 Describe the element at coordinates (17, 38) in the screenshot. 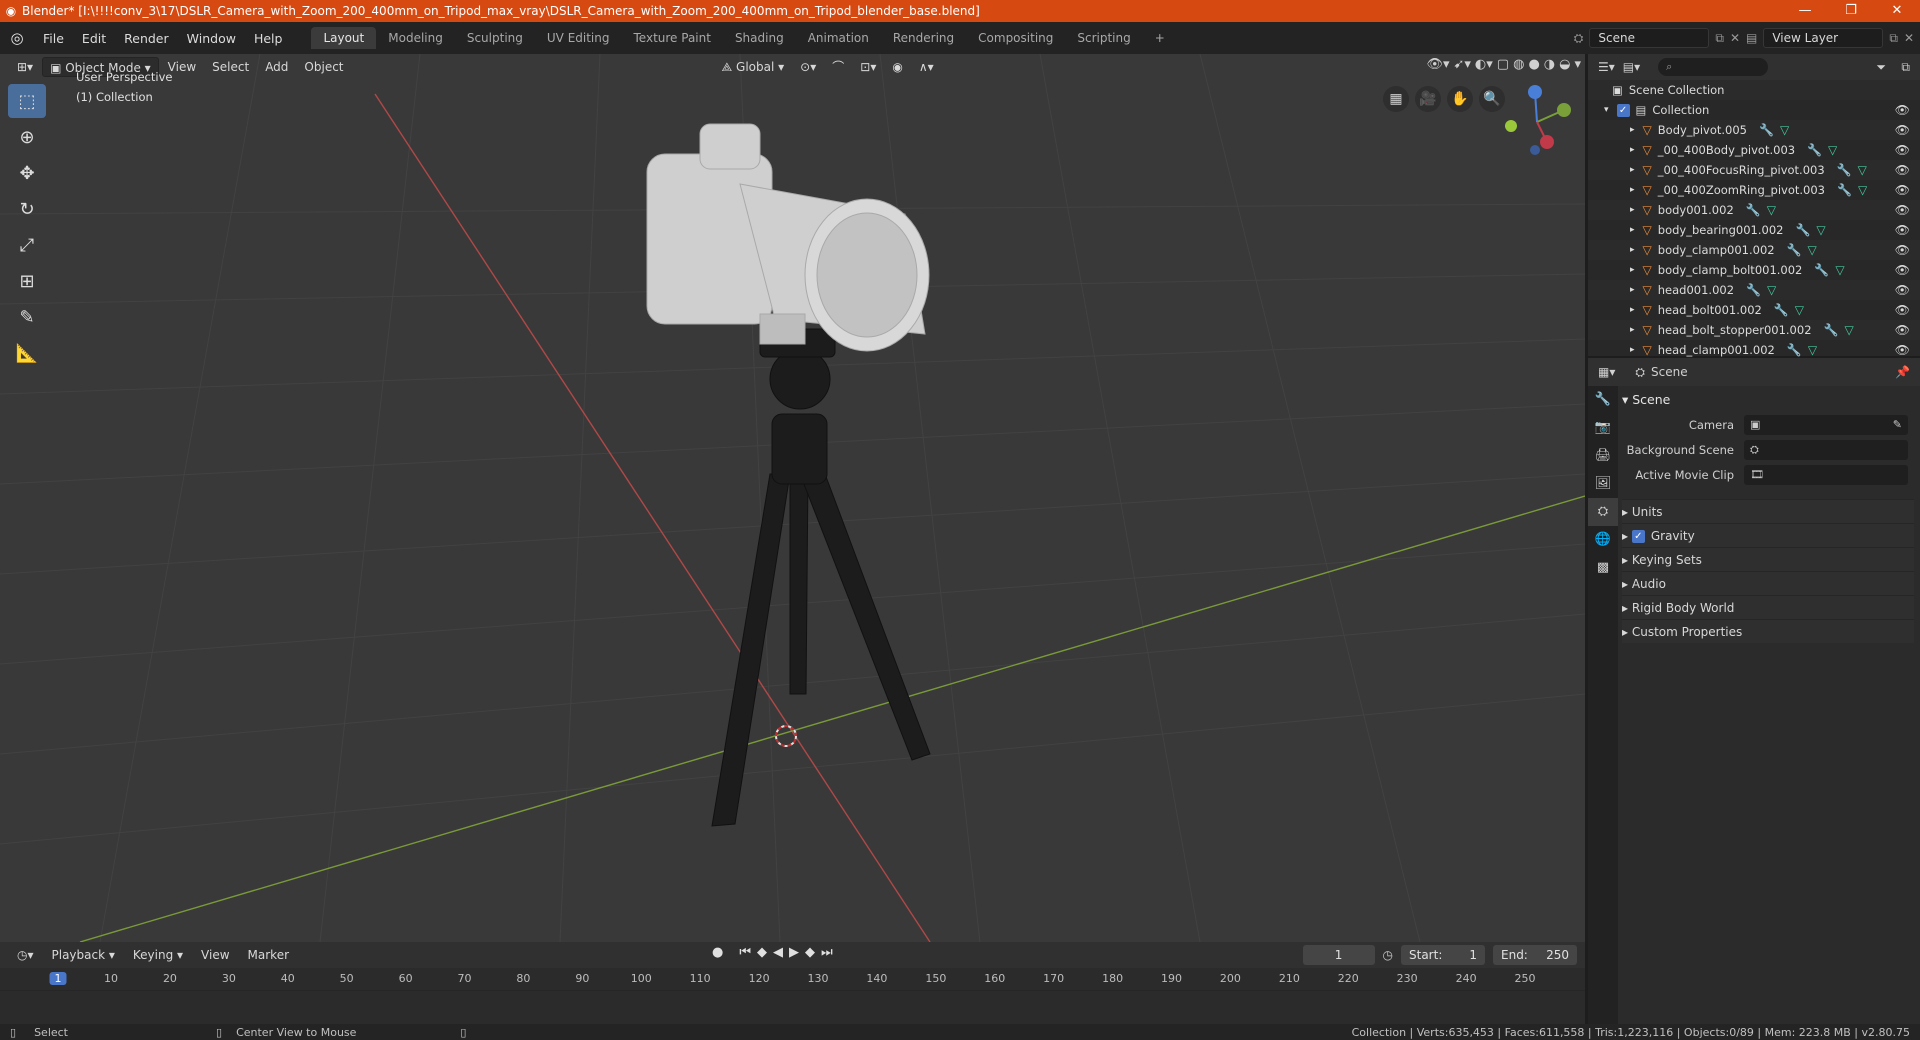

I see `blender-menu-icon: ◎` at that location.